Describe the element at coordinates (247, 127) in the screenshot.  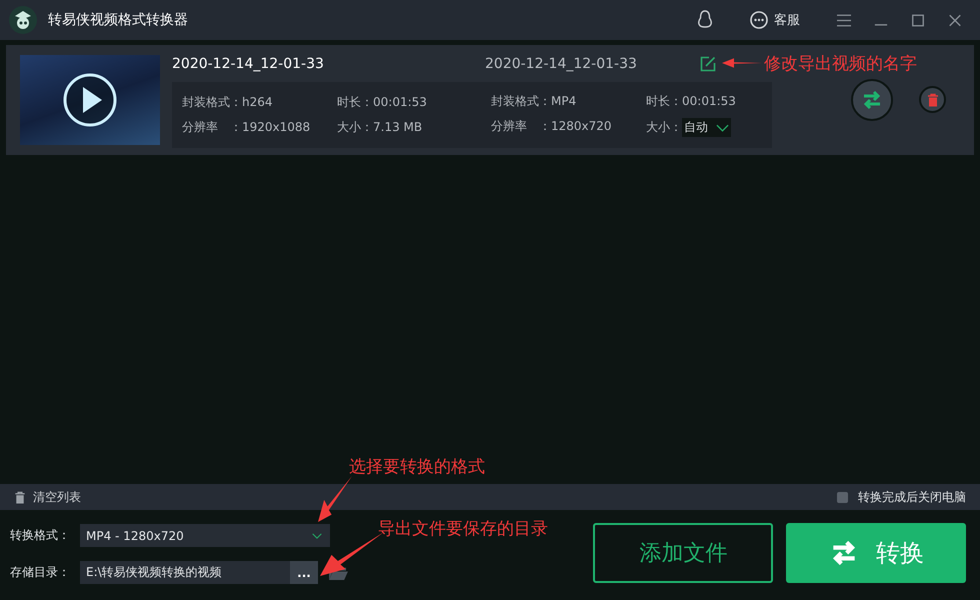
I see `property-text: 分辨率 ：1920x1088` at that location.